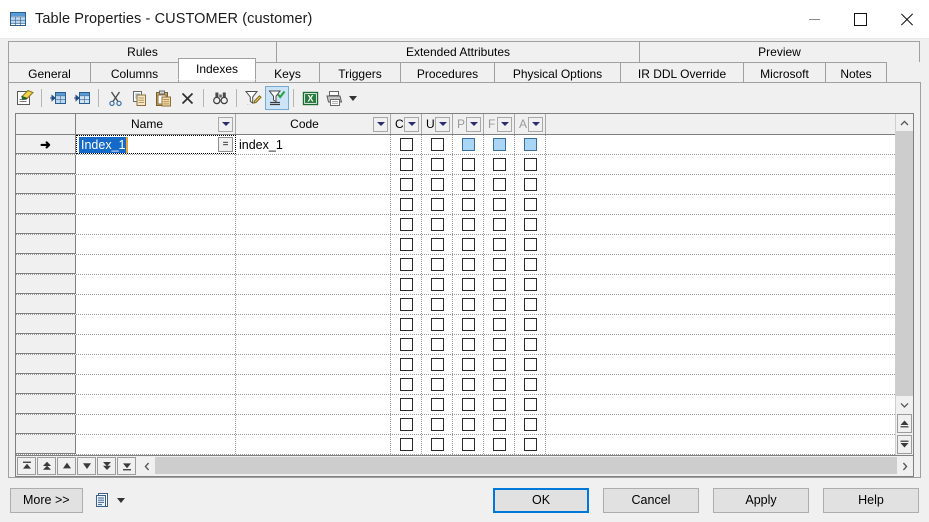 This screenshot has width=929, height=522. What do you see at coordinates (46, 466) in the screenshot?
I see `nav-page-up-button` at bounding box center [46, 466].